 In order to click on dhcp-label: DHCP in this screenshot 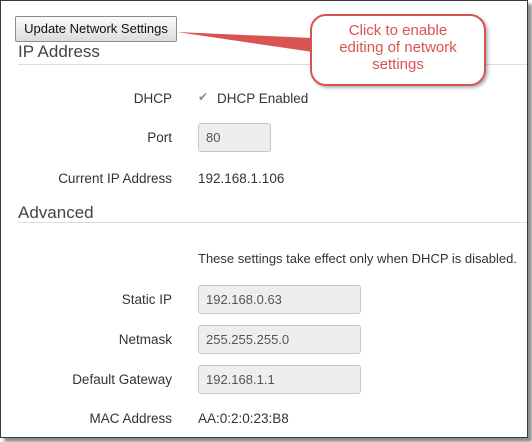, I will do `click(152, 98)`.